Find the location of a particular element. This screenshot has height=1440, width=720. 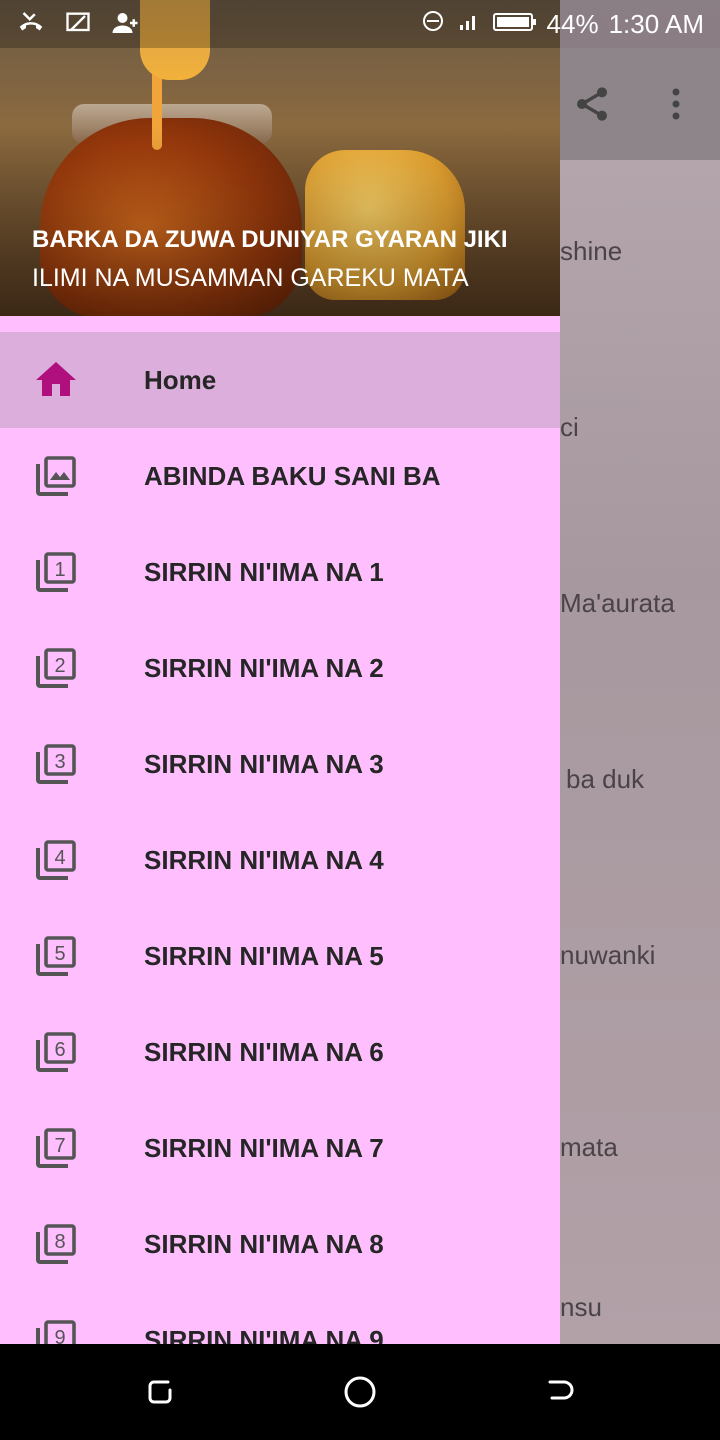

svg-text: 3 is located at coordinates (59, 762).